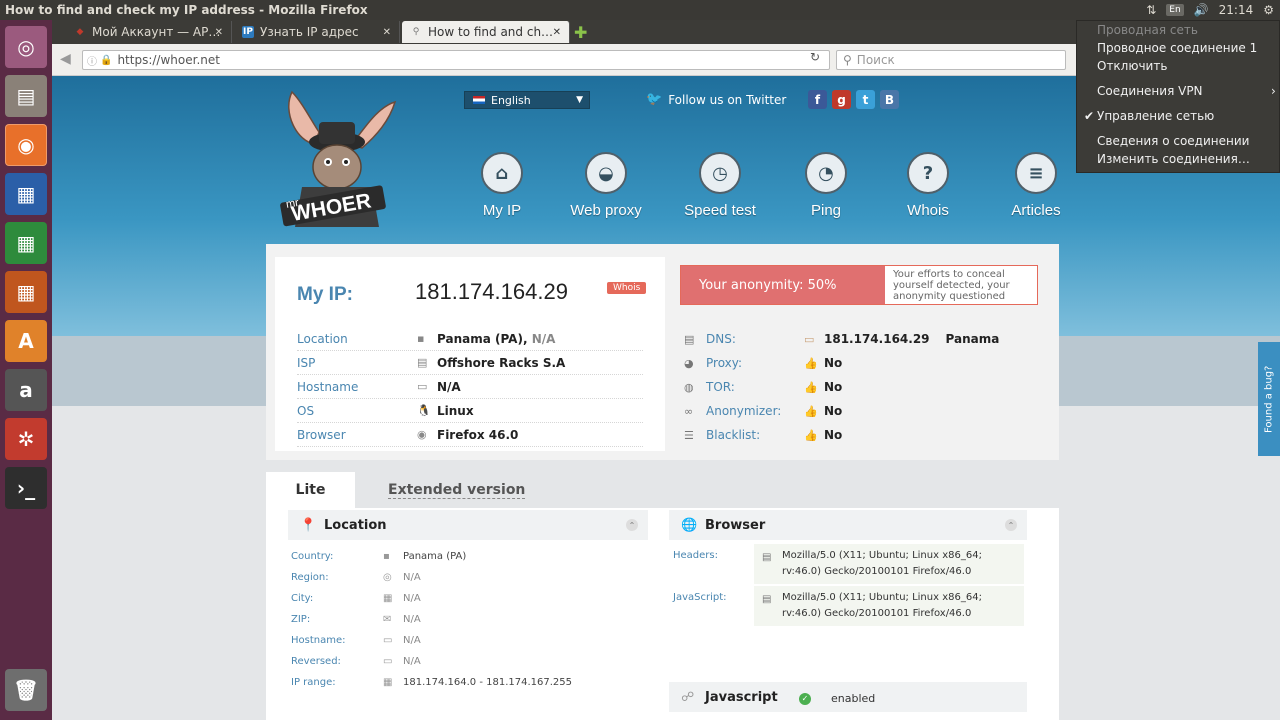  What do you see at coordinates (815, 57) in the screenshot?
I see `reload-icon: ↻` at bounding box center [815, 57].